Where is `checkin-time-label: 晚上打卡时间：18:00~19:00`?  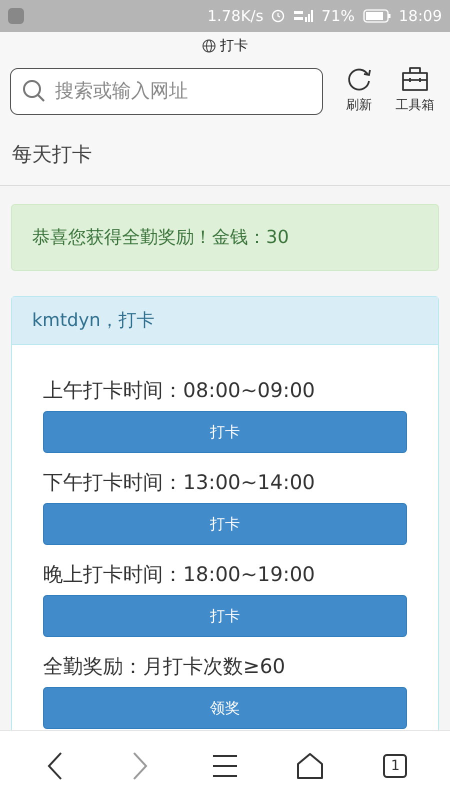
checkin-time-label: 晚上打卡时间：18:00~19:00 is located at coordinates (179, 574).